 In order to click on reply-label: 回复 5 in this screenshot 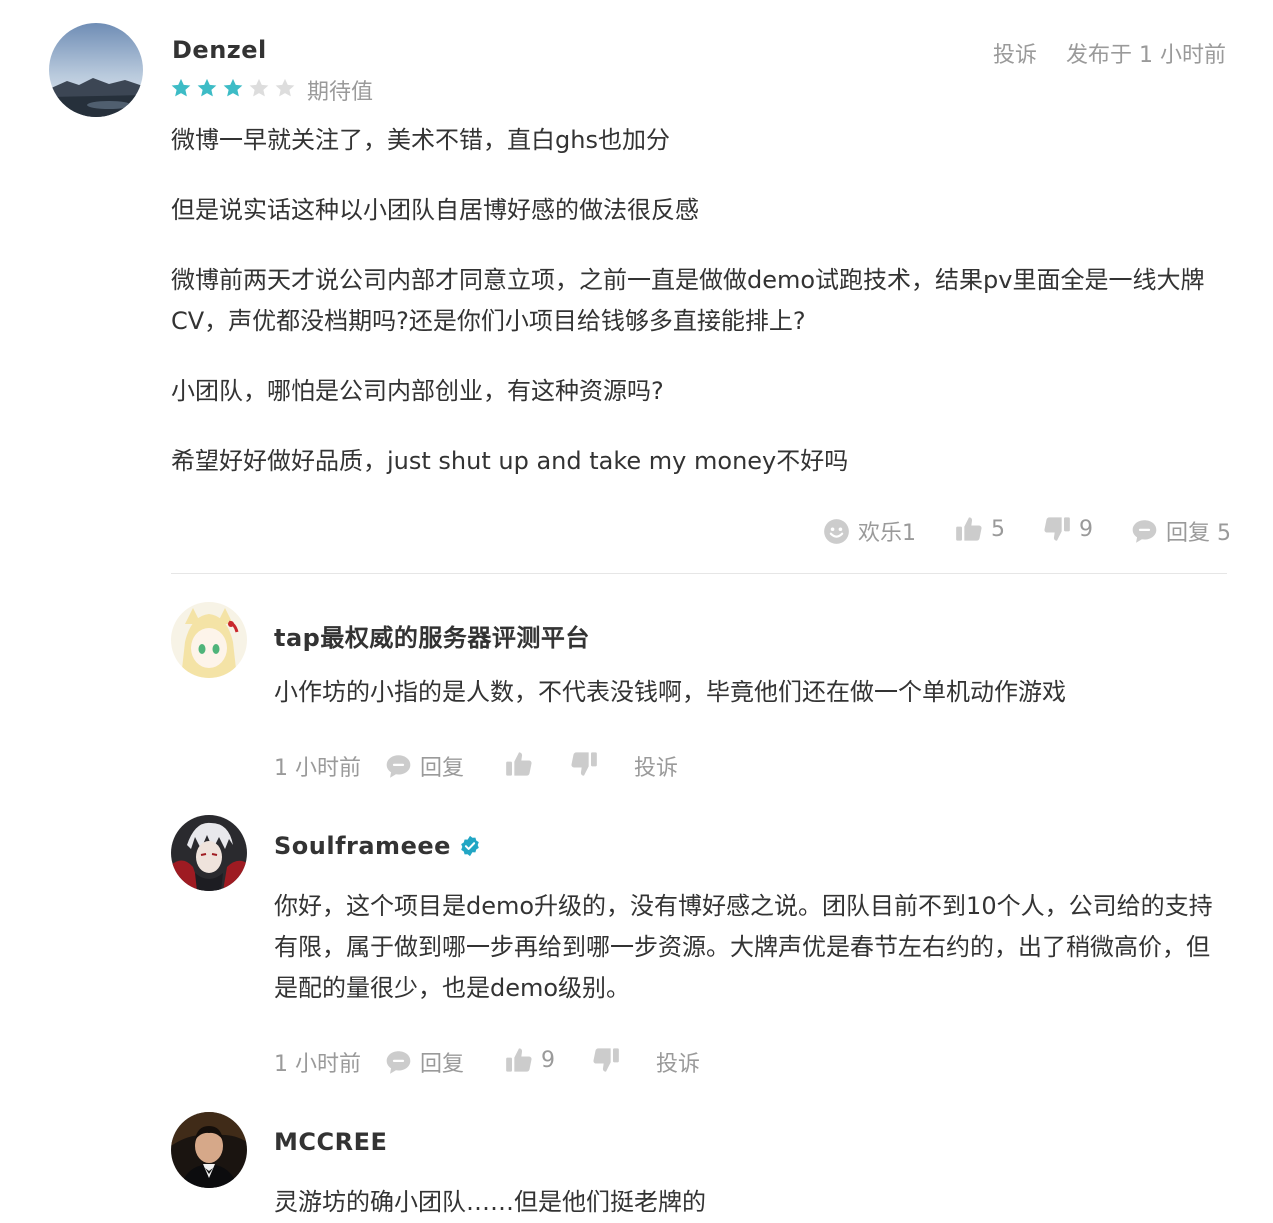, I will do `click(1198, 533)`.